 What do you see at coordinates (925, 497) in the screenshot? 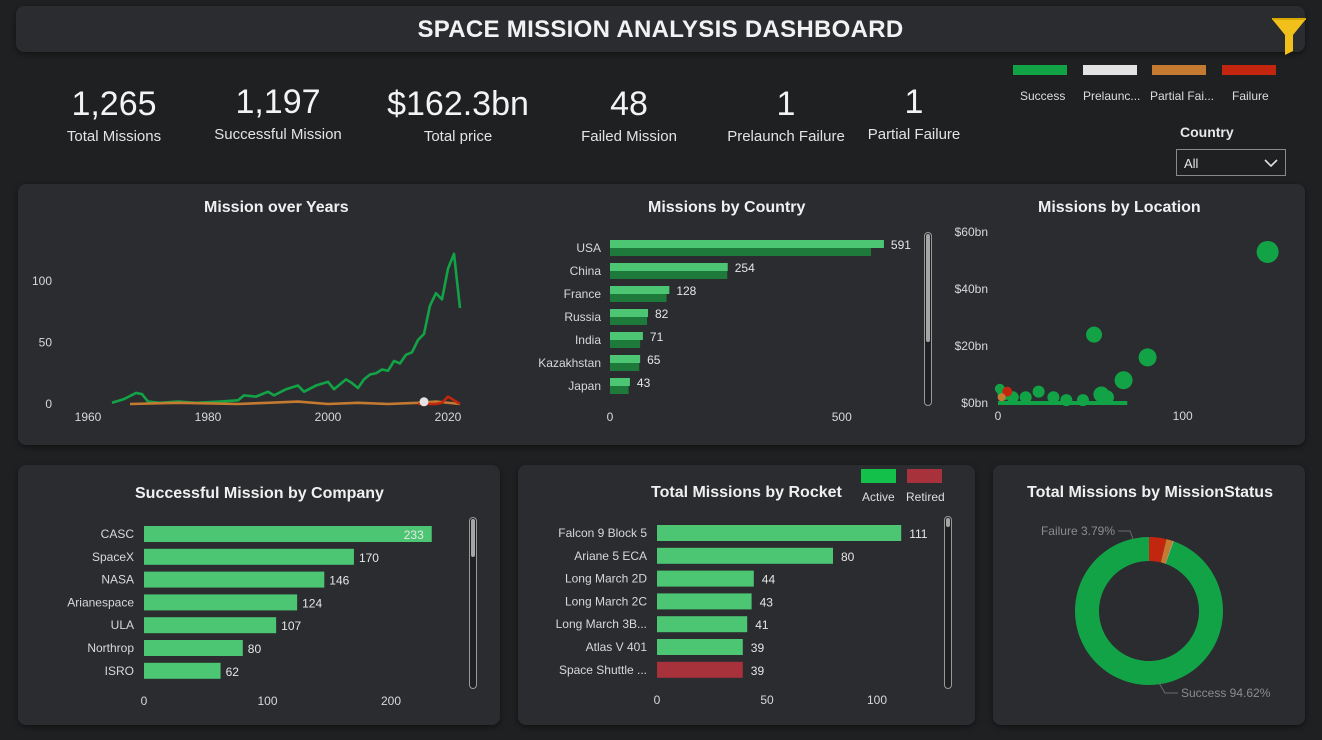
I see `legend-label-retired: Retired` at bounding box center [925, 497].